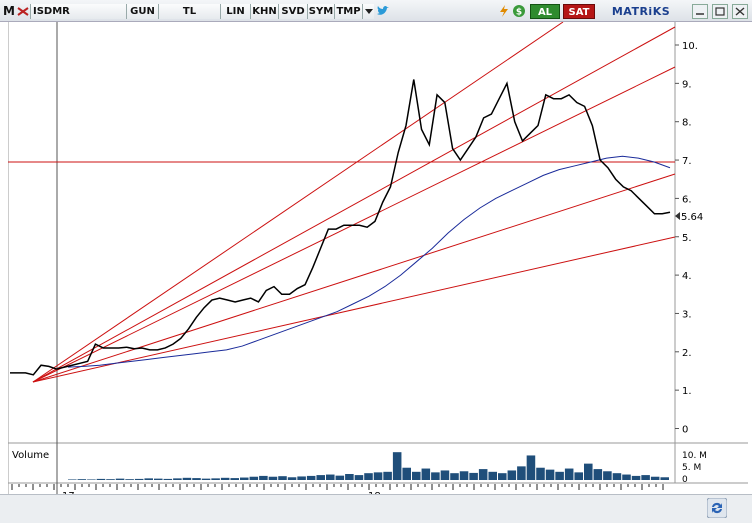  Describe the element at coordinates (687, 276) in the screenshot. I see `price-tick-label: 4.` at that location.